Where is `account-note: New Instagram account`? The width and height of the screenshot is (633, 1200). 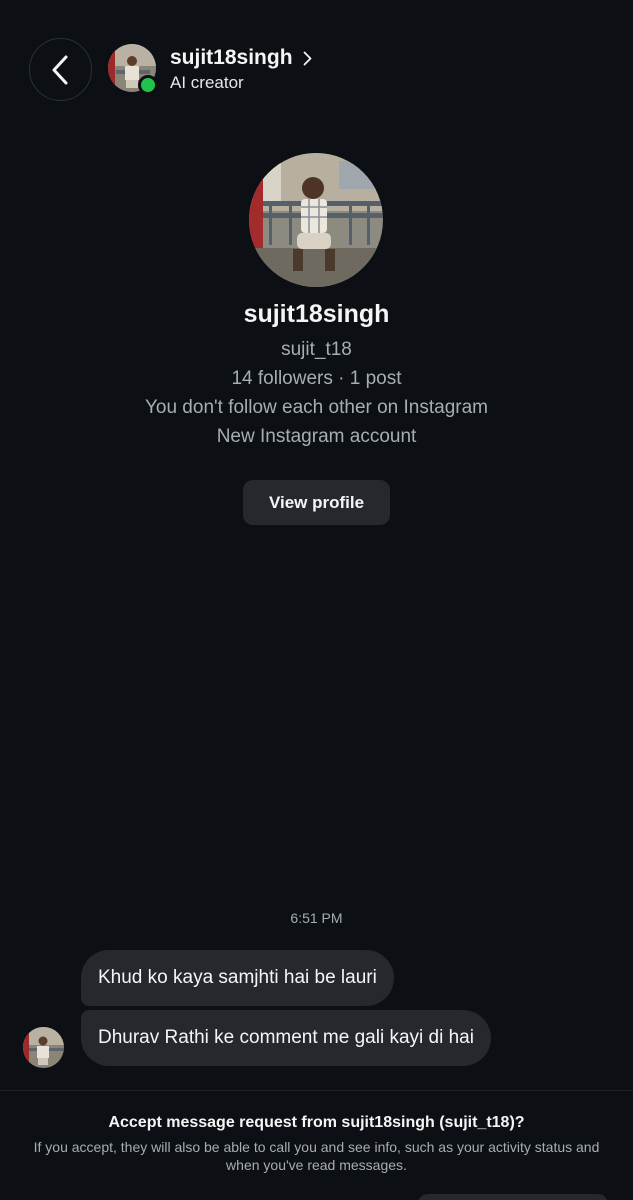 account-note: New Instagram account is located at coordinates (316, 436).